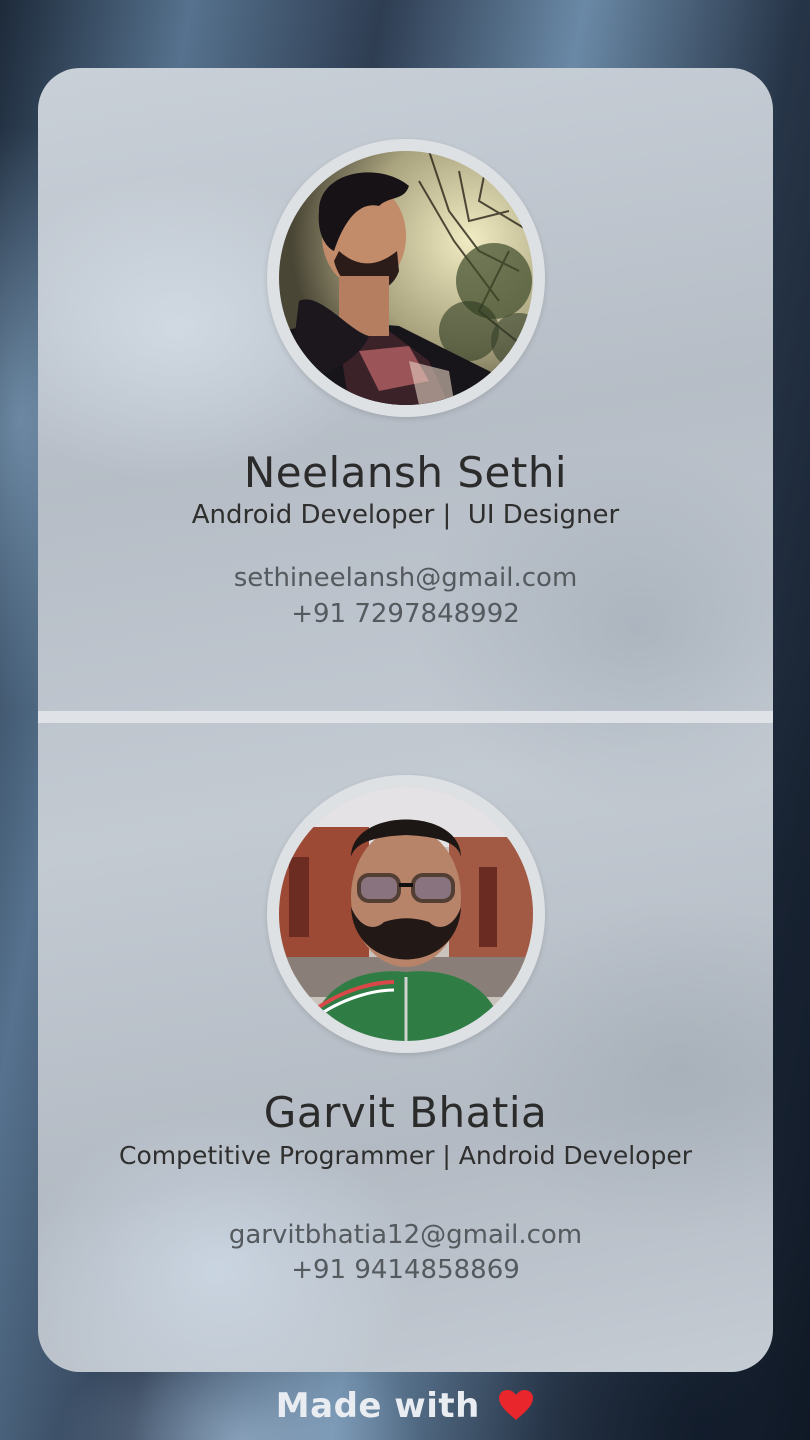  What do you see at coordinates (405, 1112) in the screenshot?
I see `profile-name: Garvit Bhatia` at bounding box center [405, 1112].